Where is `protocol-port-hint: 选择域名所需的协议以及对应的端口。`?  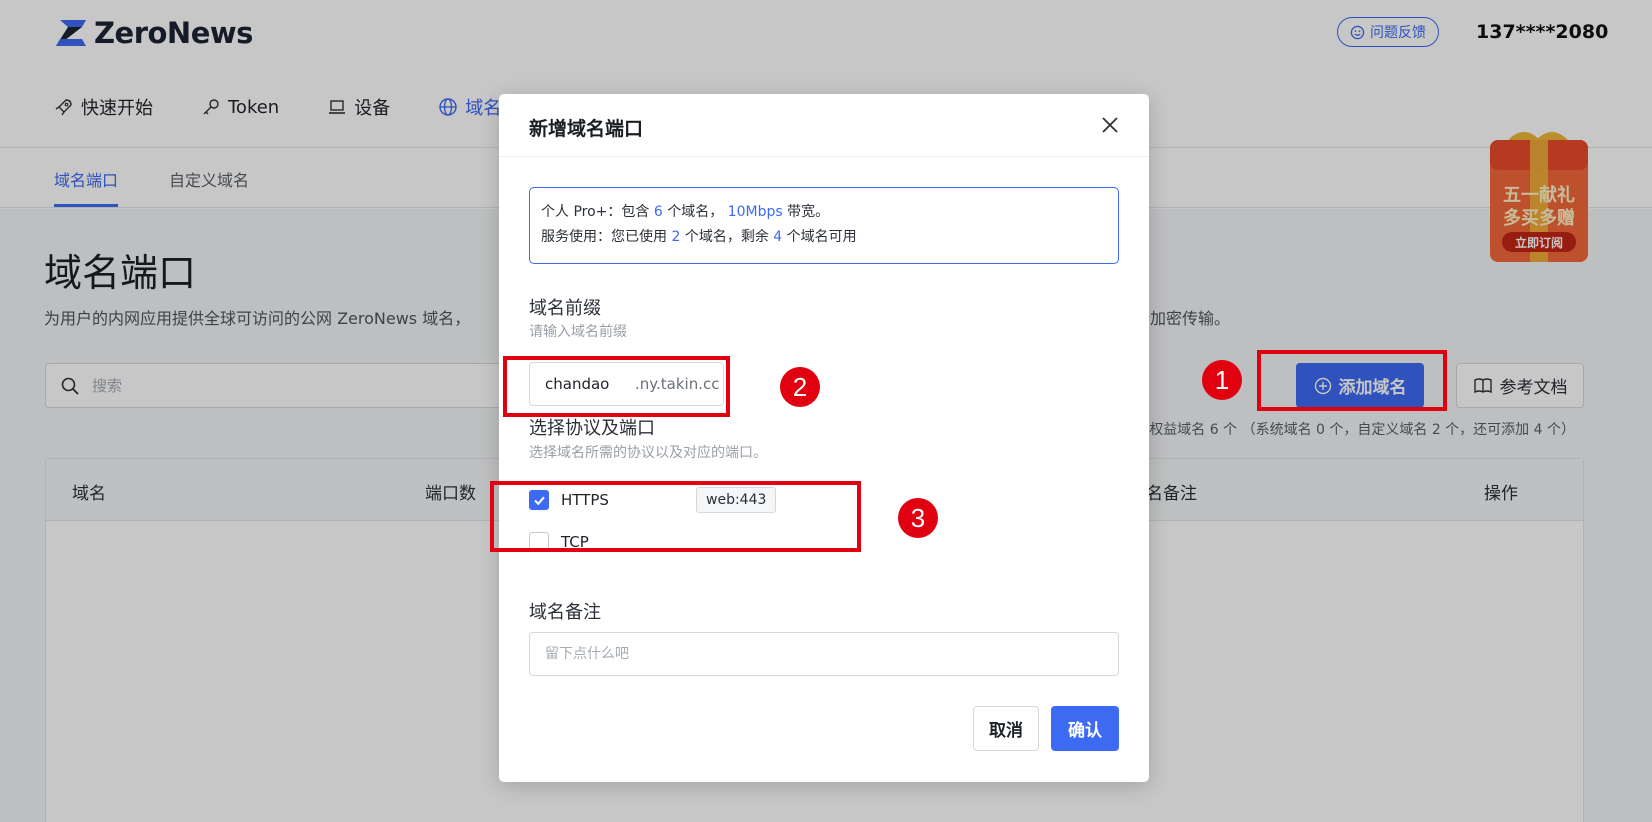
protocol-port-hint: 选择域名所需的协议以及对应的端口。 is located at coordinates (648, 453).